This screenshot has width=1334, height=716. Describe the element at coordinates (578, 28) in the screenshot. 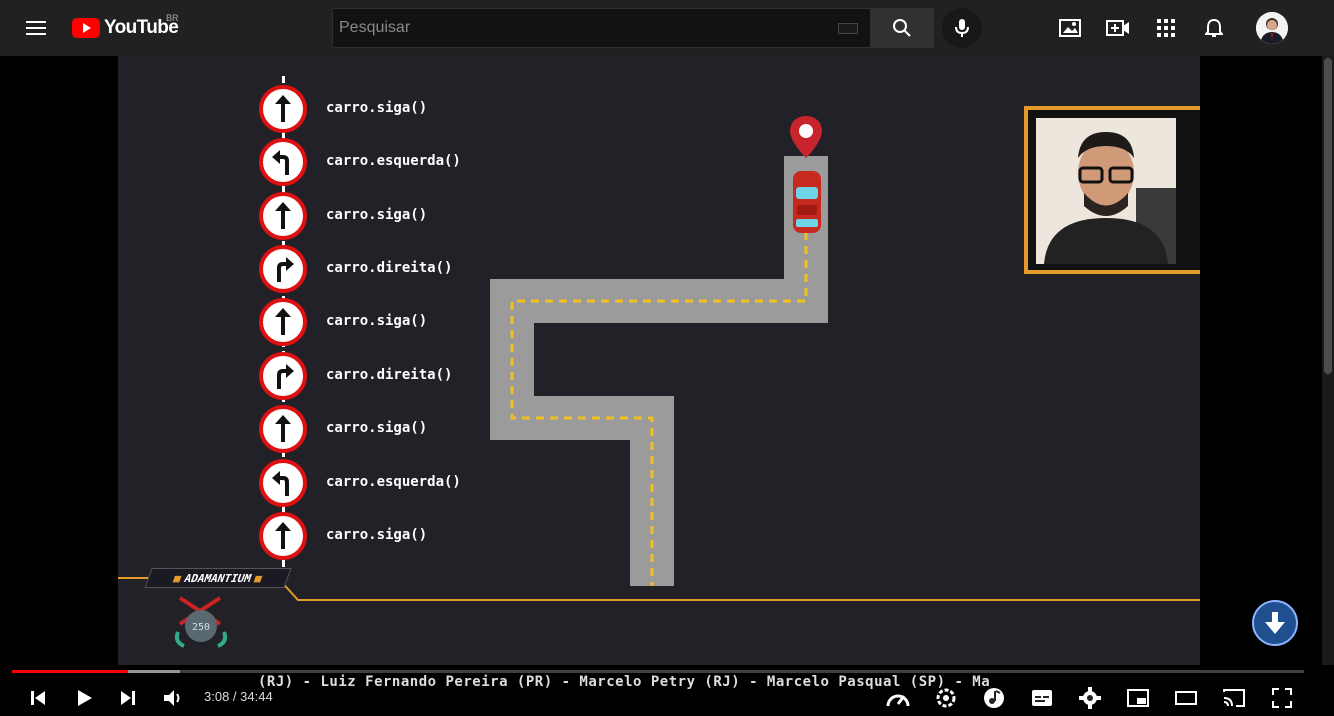

I see `search-input` at that location.